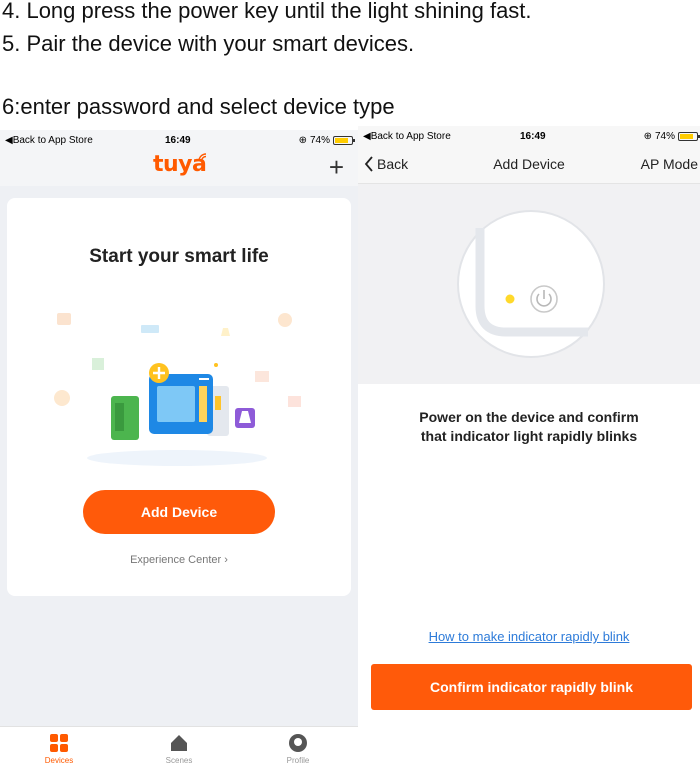 The width and height of the screenshot is (700, 768). I want to click on tab-profile: Profile, so click(298, 749).